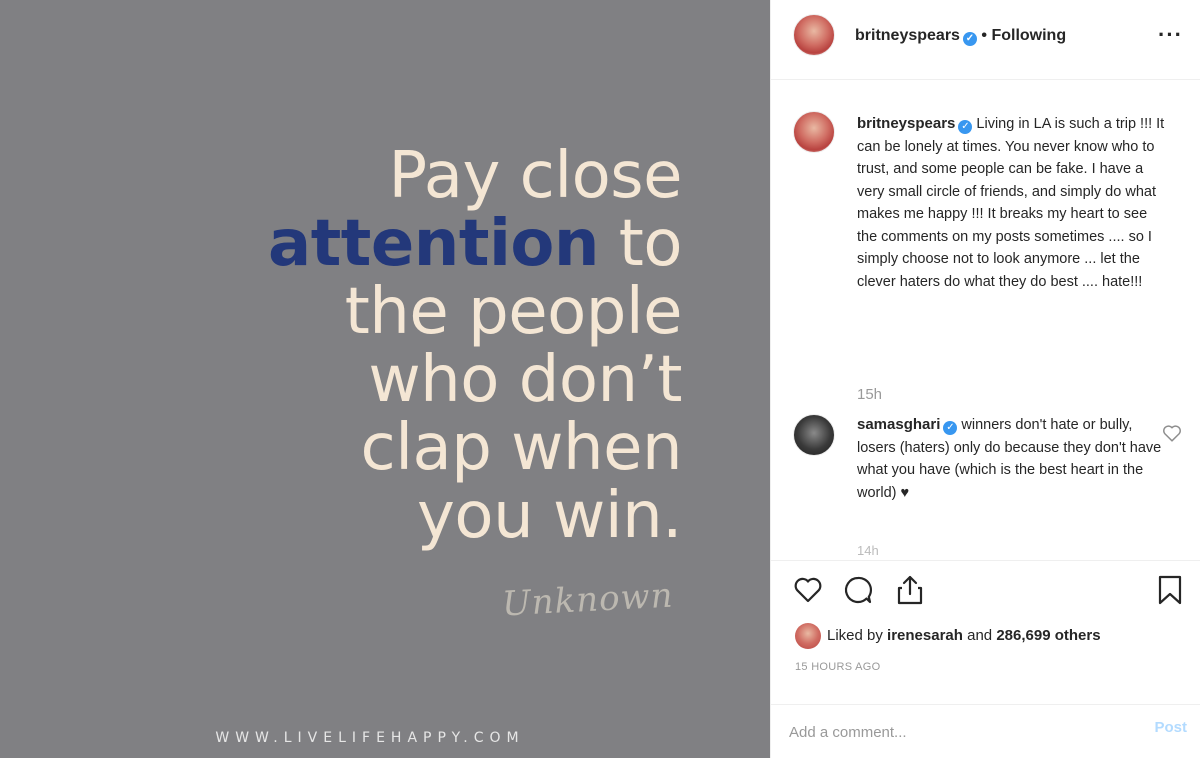  I want to click on quote-accent-word: attention, so click(433, 244).